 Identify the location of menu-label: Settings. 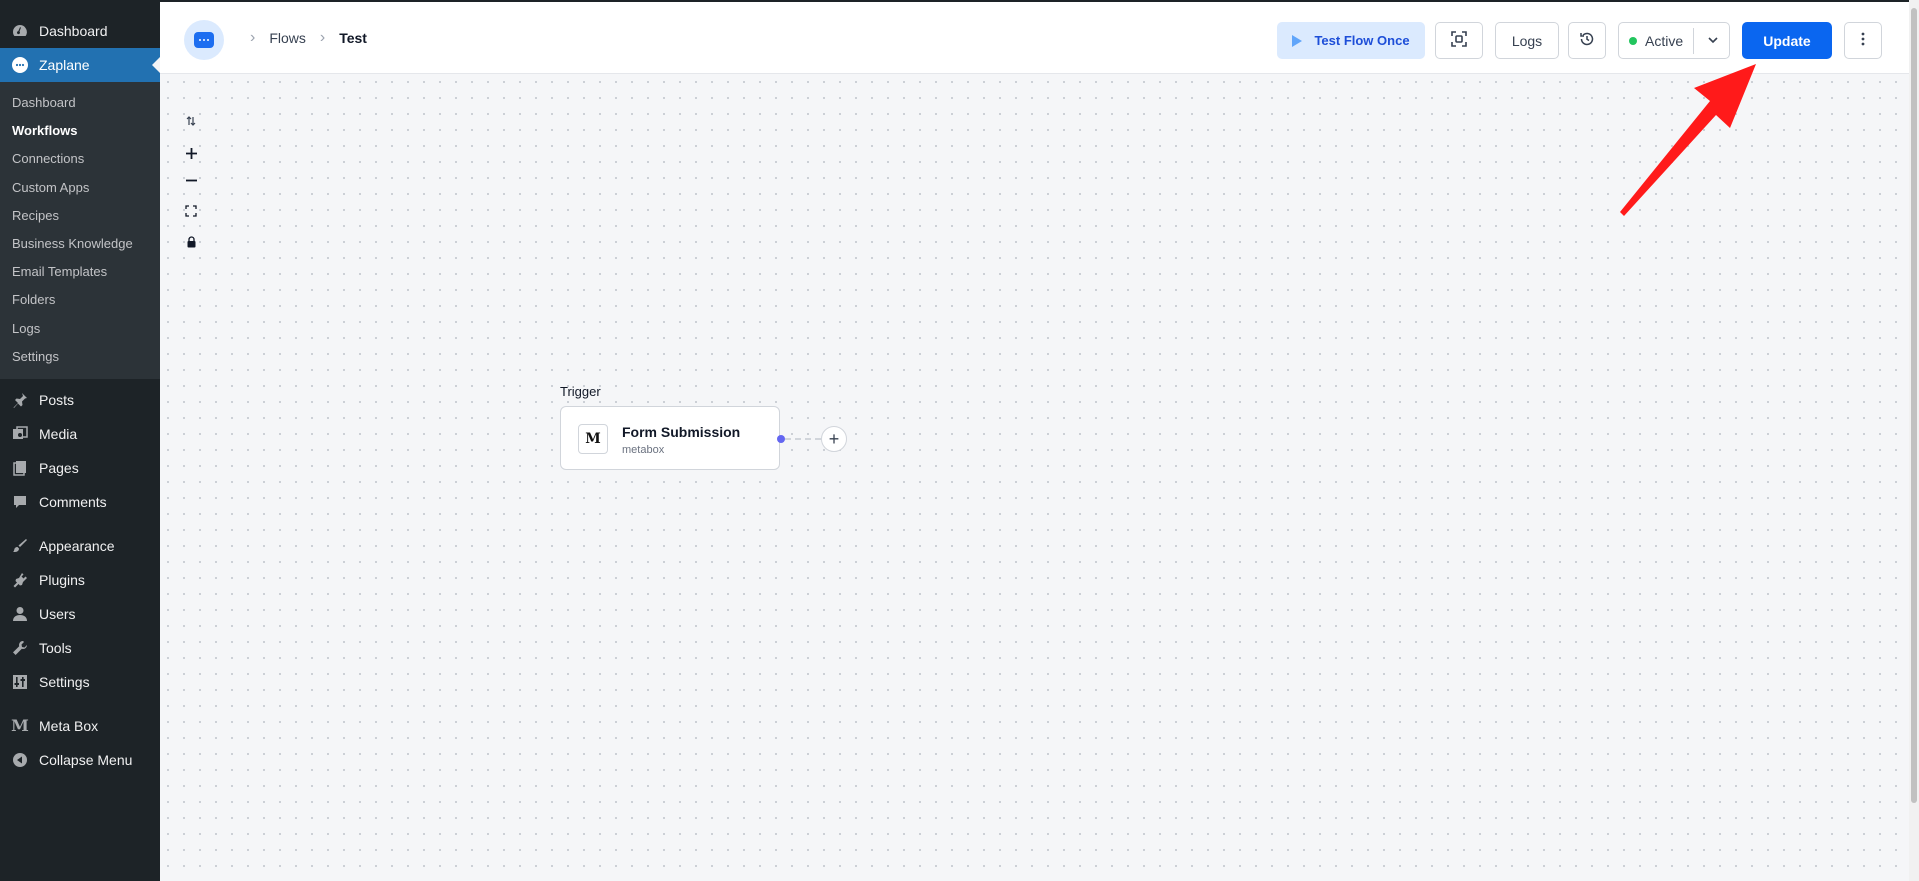
(64, 681).